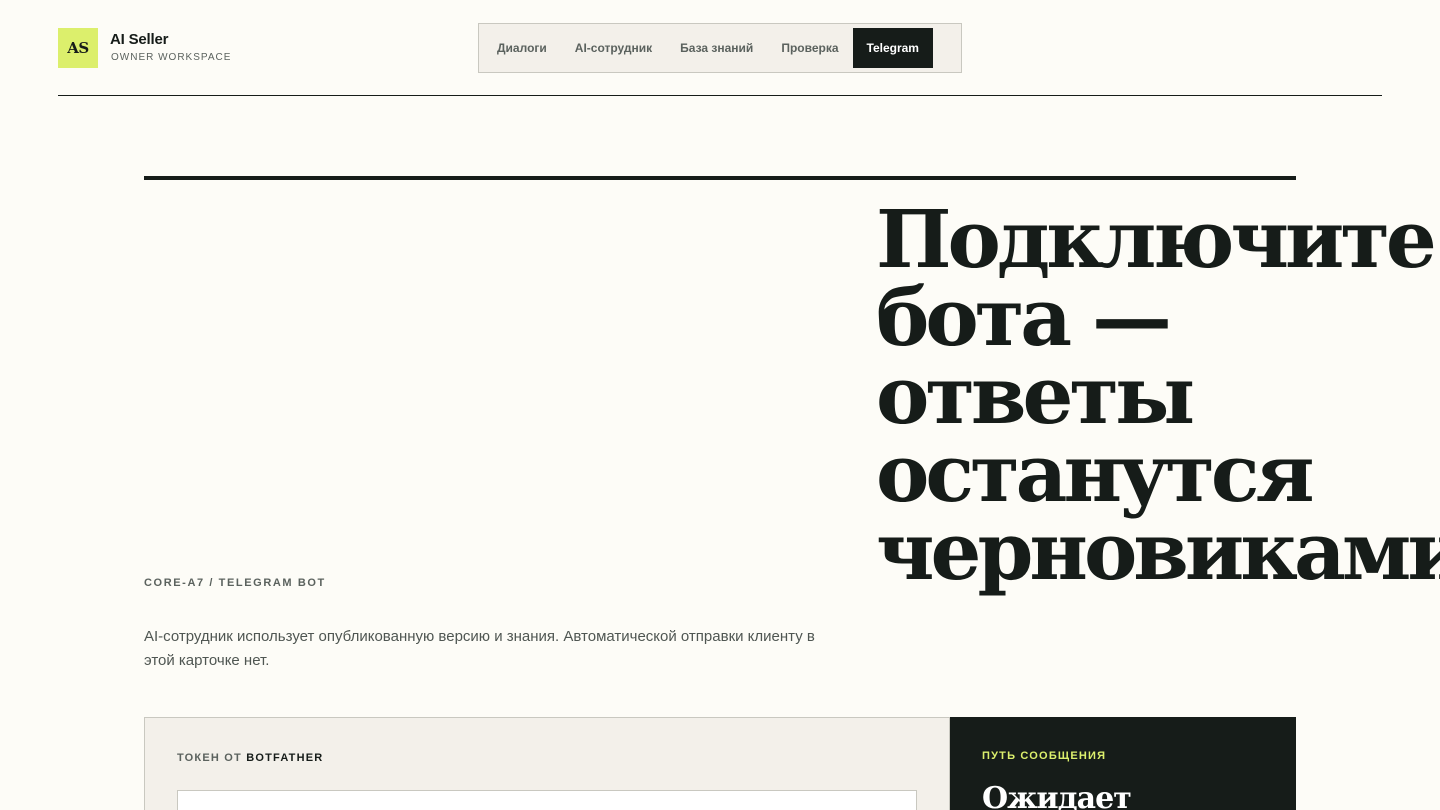  Describe the element at coordinates (613, 48) in the screenshot. I see `nav-tab-ai-employee: AI-сотрудник` at that location.